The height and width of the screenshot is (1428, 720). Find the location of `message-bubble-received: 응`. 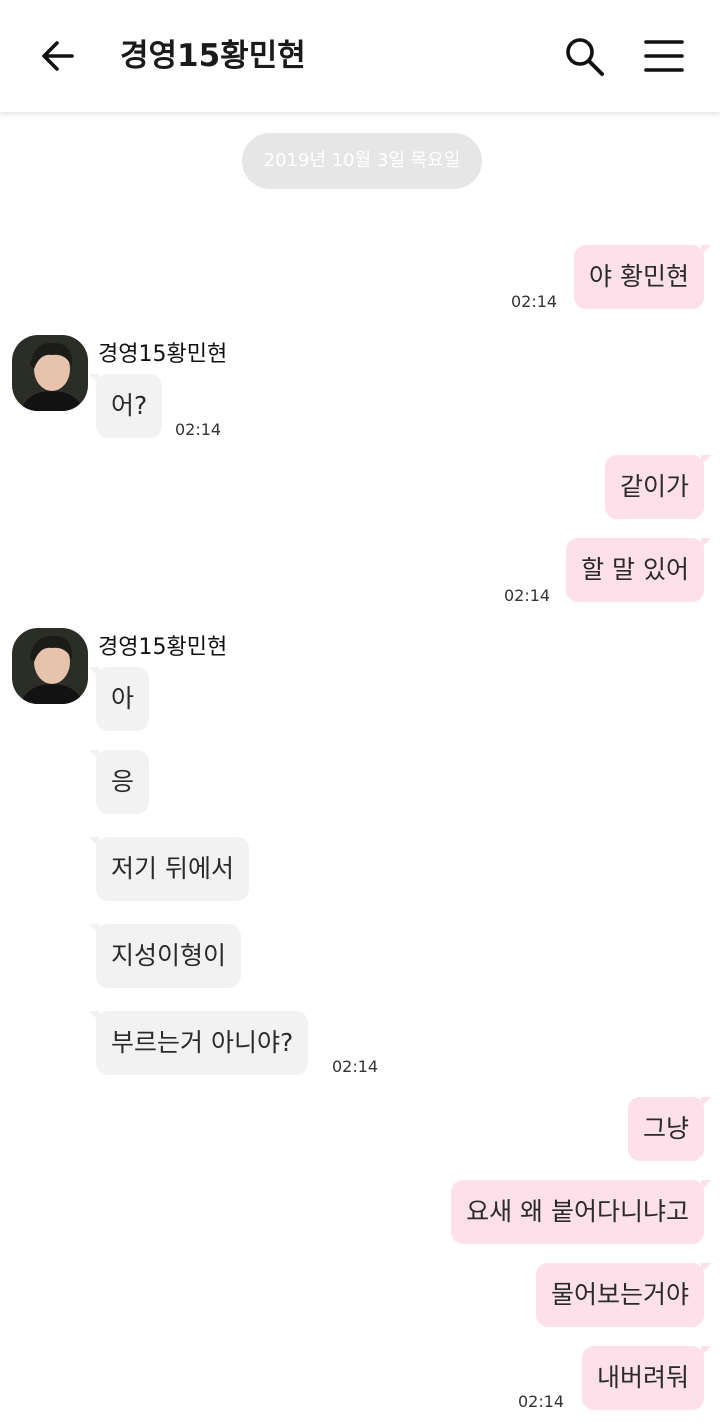

message-bubble-received: 응 is located at coordinates (119, 782).